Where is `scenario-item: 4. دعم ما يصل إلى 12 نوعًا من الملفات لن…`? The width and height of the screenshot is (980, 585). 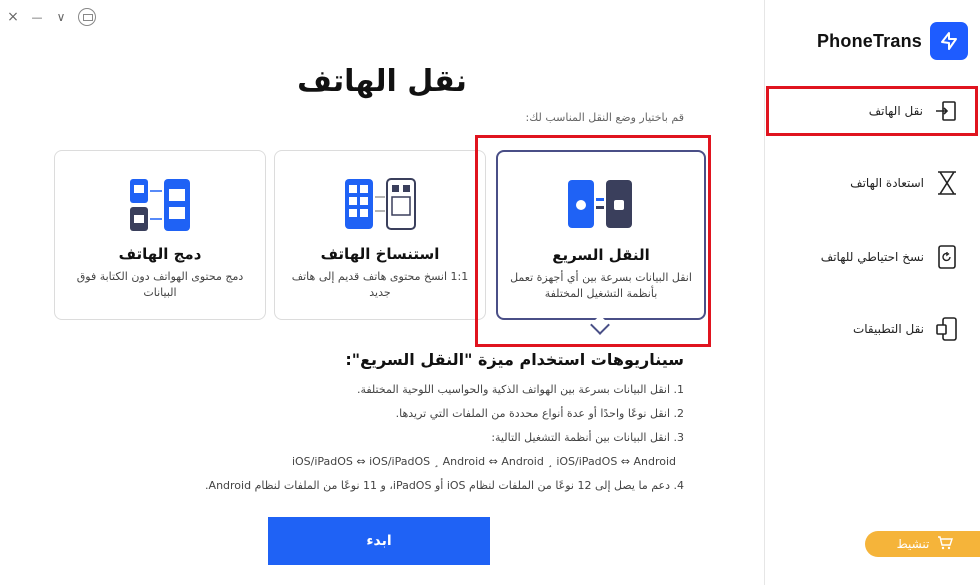
scenario-item: 4. دعم ما يصل إلى 12 نوعًا من الملفات لن… is located at coordinates (444, 485).